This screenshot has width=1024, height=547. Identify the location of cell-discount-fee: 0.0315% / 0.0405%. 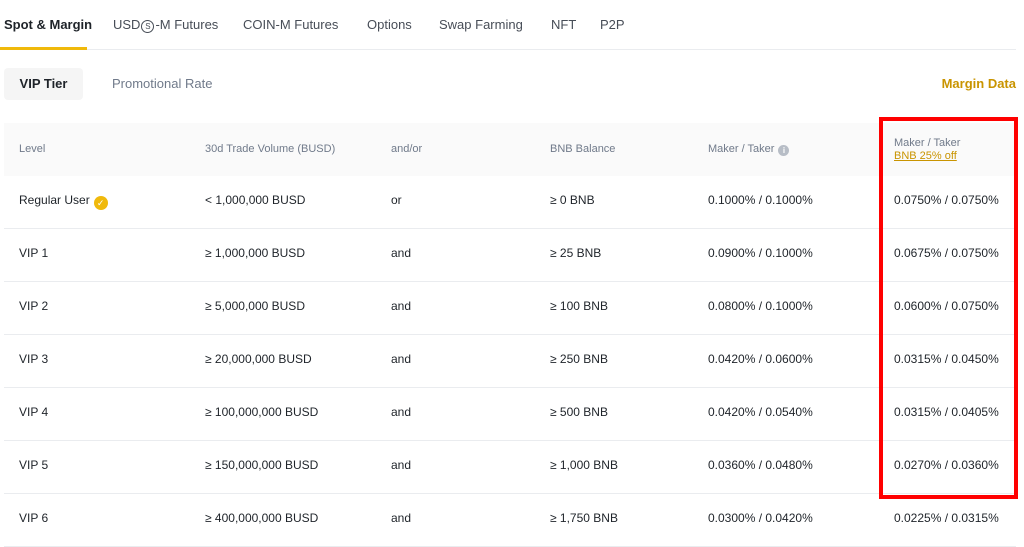
(946, 412).